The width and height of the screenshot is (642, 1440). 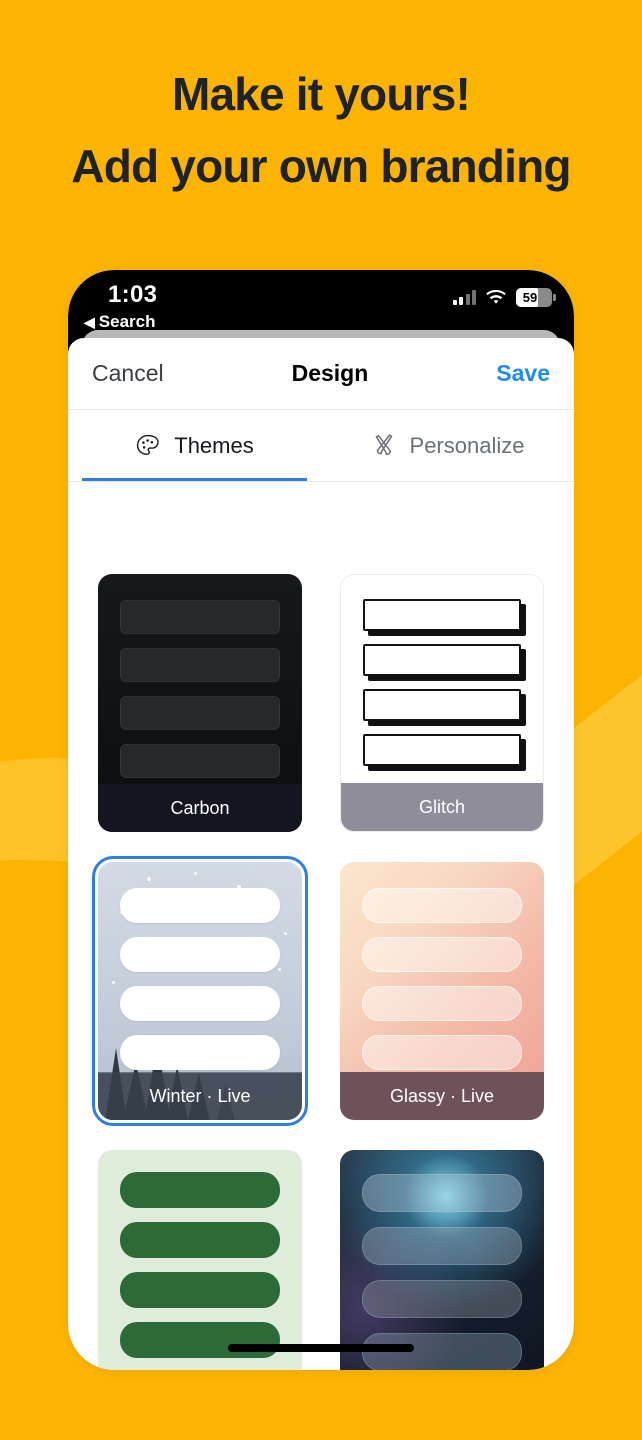 I want to click on theme-card-mint, so click(x=200, y=1260).